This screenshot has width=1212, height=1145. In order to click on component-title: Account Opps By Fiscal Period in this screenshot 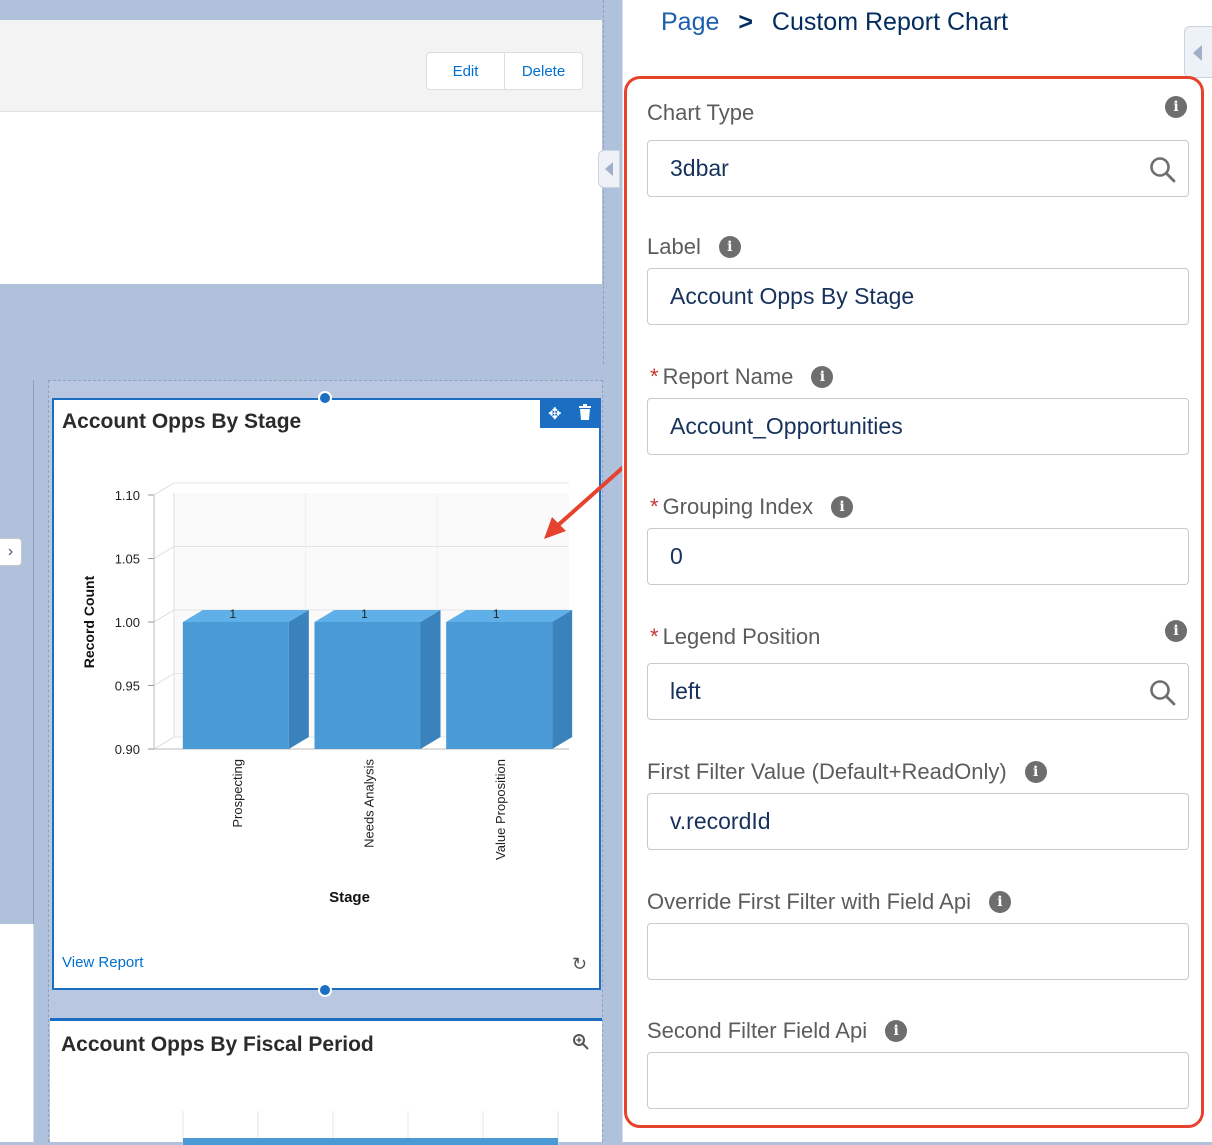, I will do `click(217, 1044)`.